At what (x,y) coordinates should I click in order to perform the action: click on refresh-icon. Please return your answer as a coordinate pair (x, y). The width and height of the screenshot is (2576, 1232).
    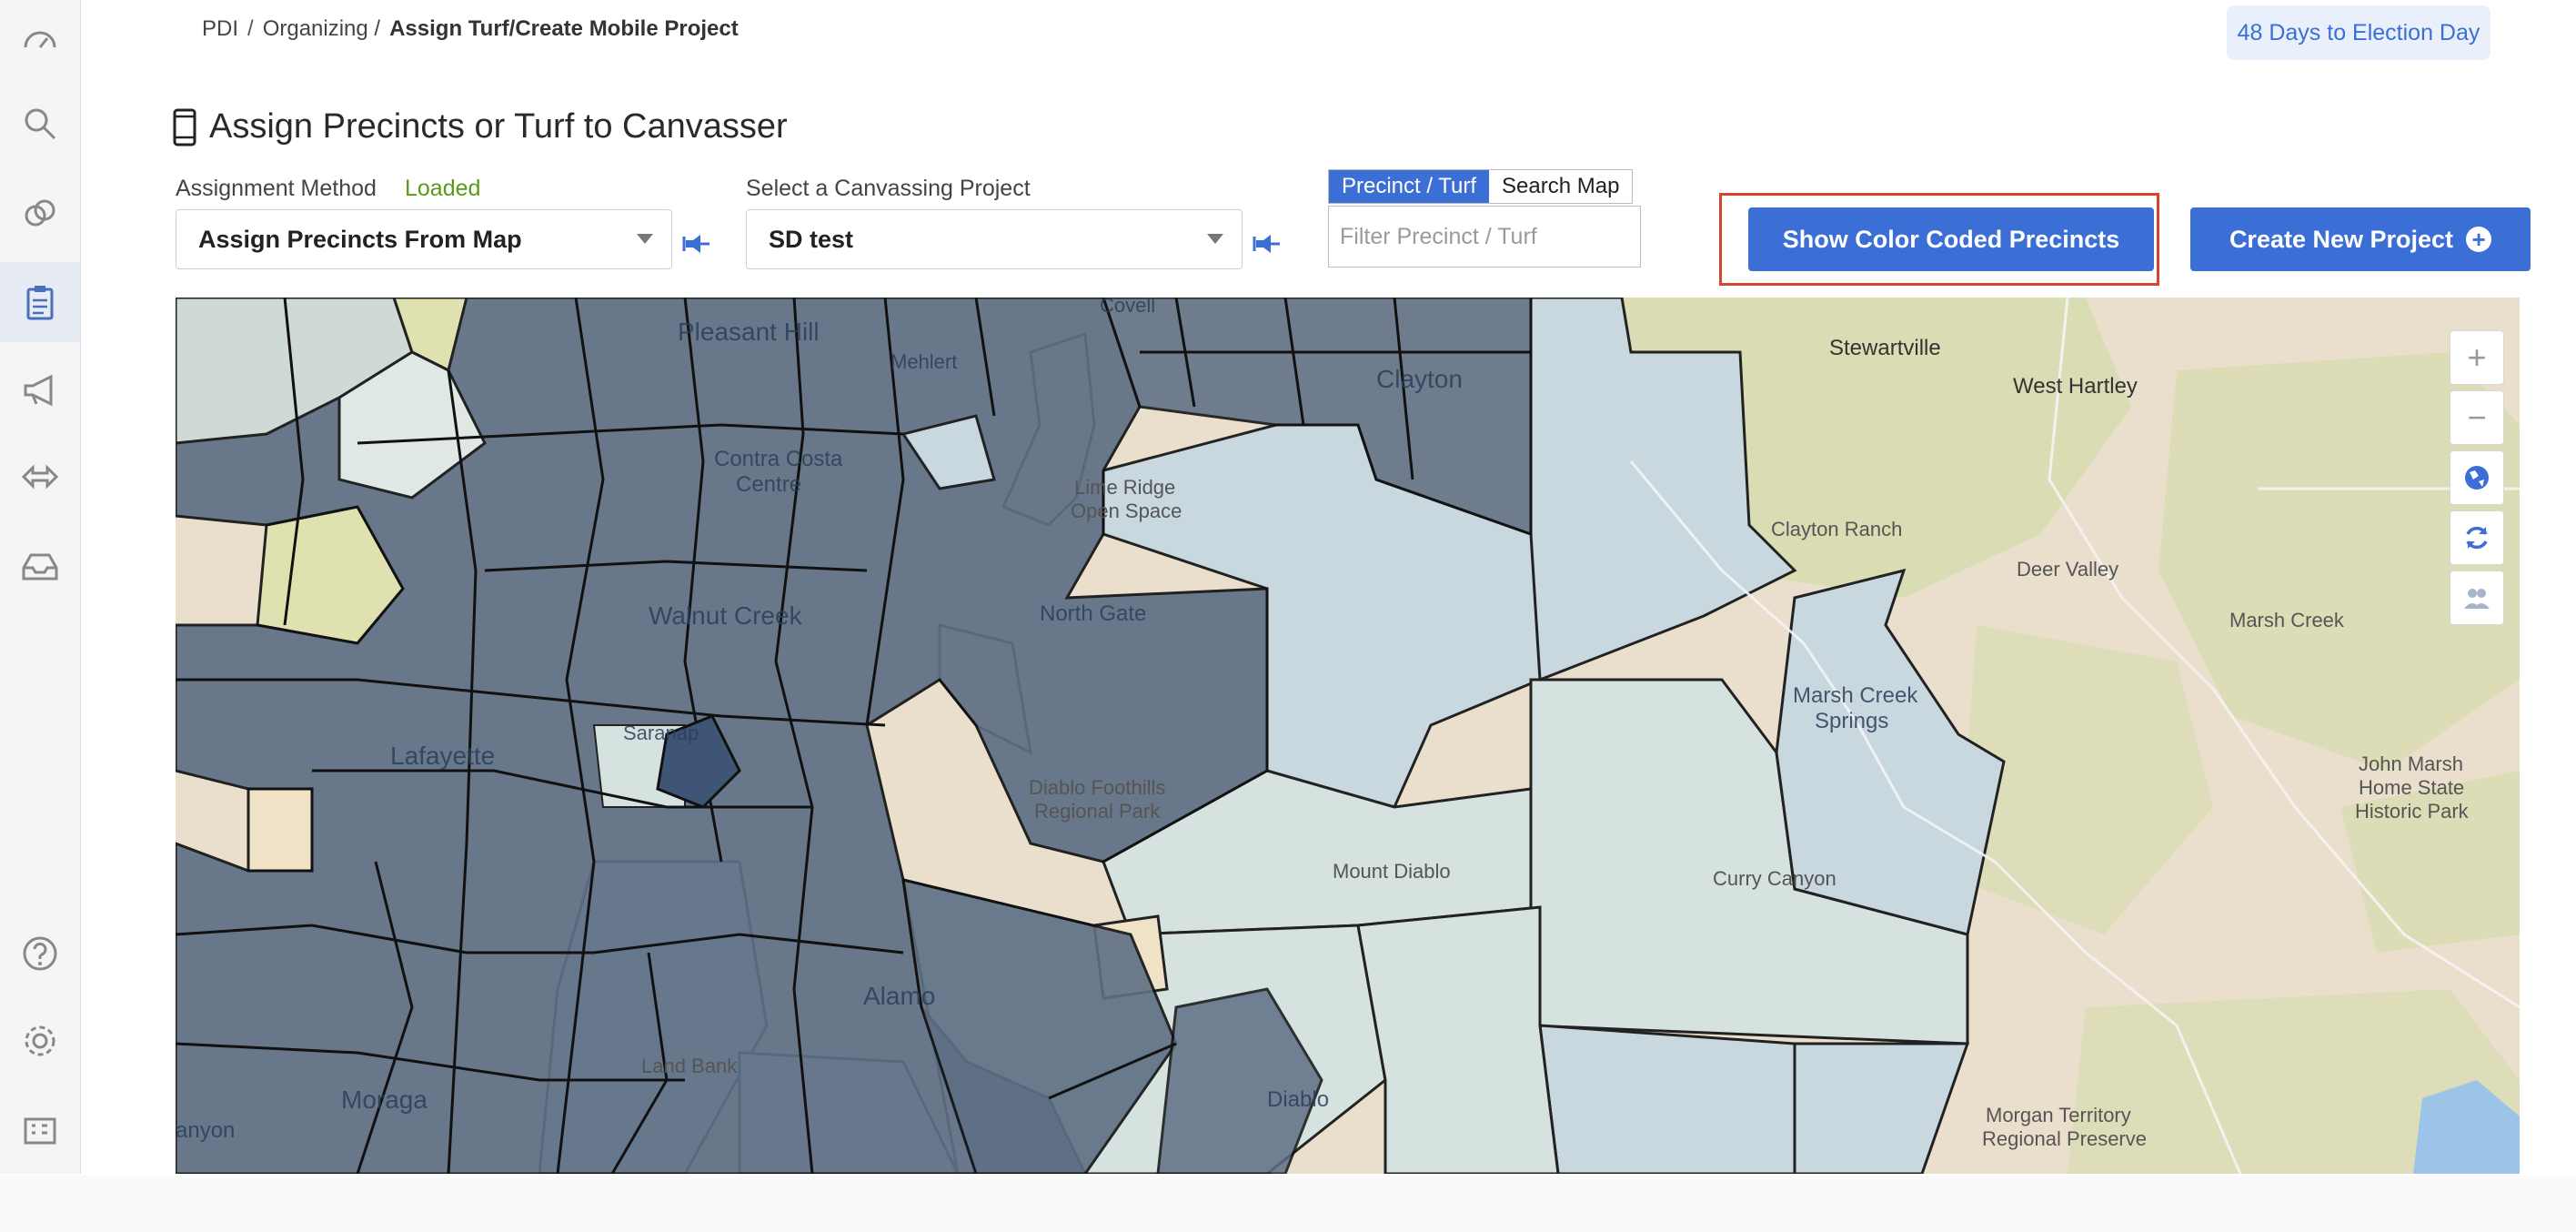
    Looking at the image, I should click on (2477, 538).